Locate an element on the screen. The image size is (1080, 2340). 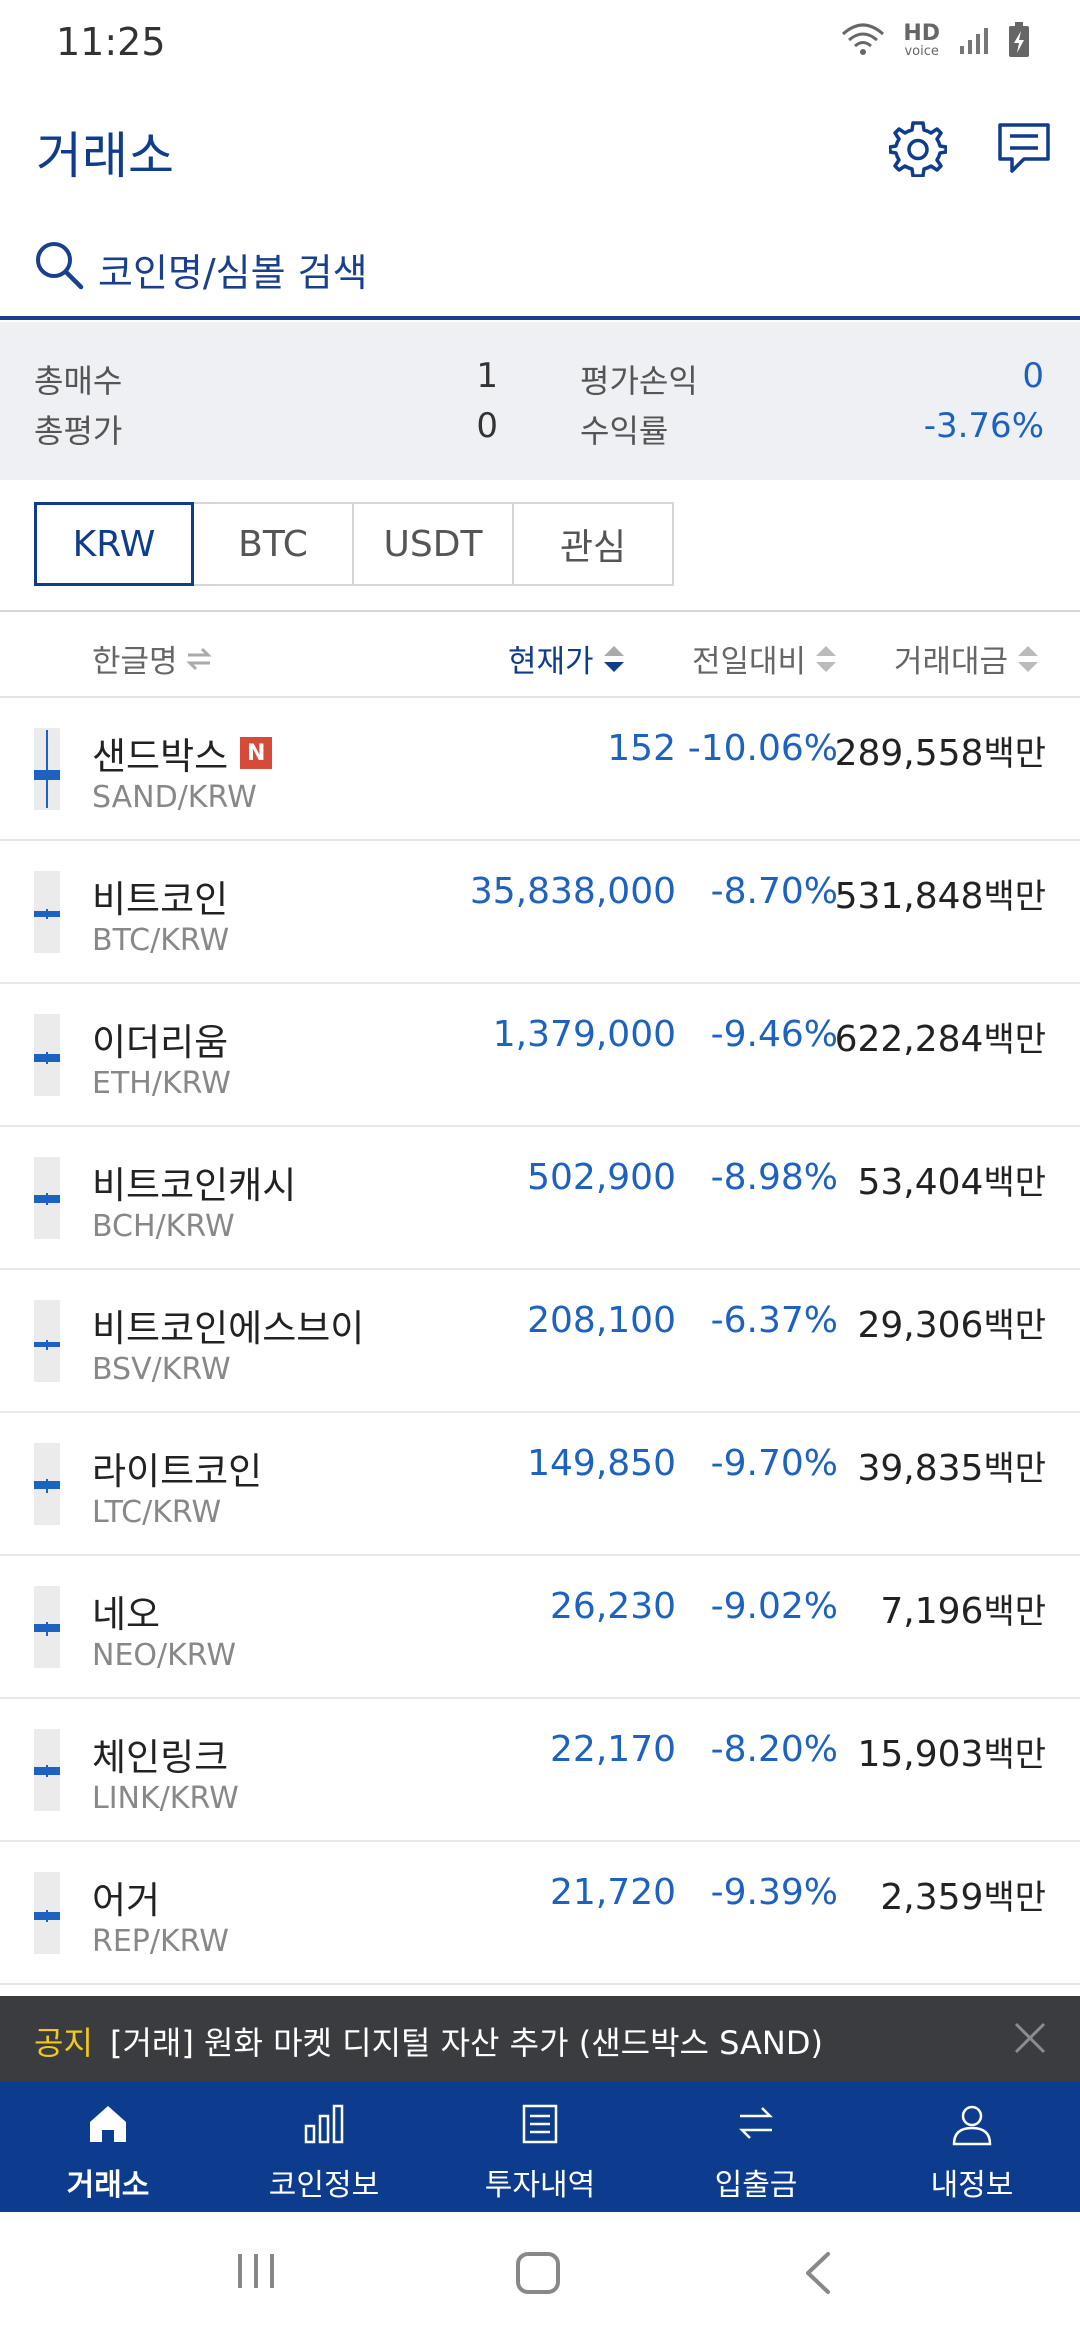
transfer-icon is located at coordinates (756, 2123).